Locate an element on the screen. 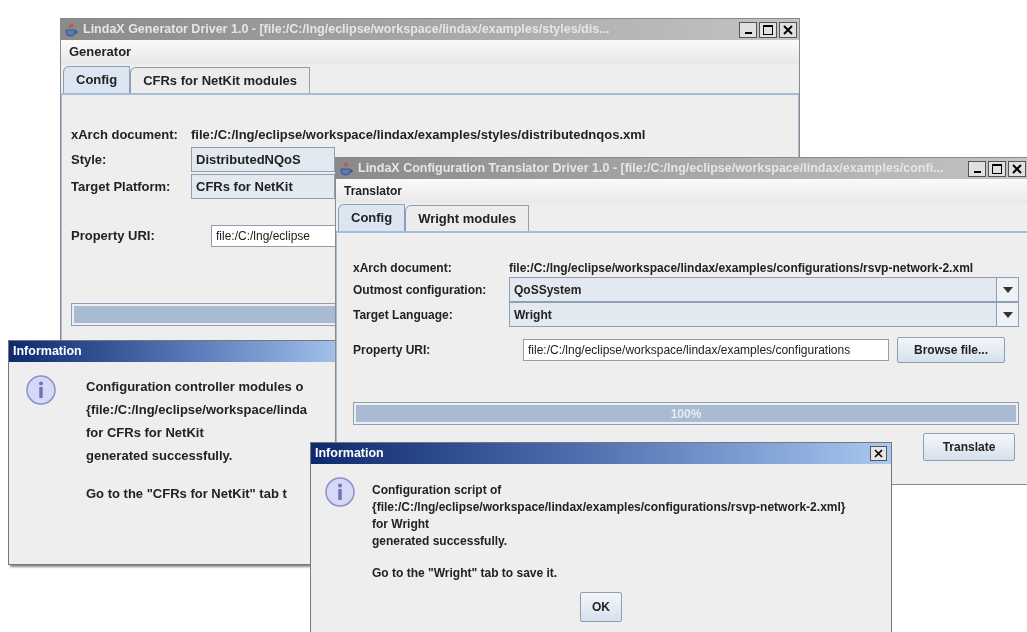 The image size is (1027, 632). field-value: file:/C:/lng/eclipse/workspace/lindax/examples/configurations/rsvp-network-2.xml is located at coordinates (741, 268).